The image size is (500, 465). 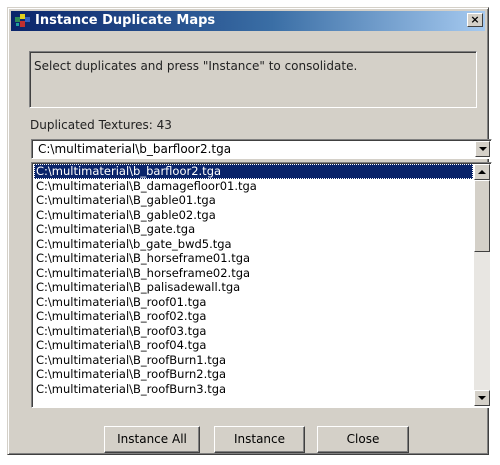 What do you see at coordinates (253, 244) in the screenshot?
I see `list-item: C:\multimaterial\b_gate_bwd5.tga` at bounding box center [253, 244].